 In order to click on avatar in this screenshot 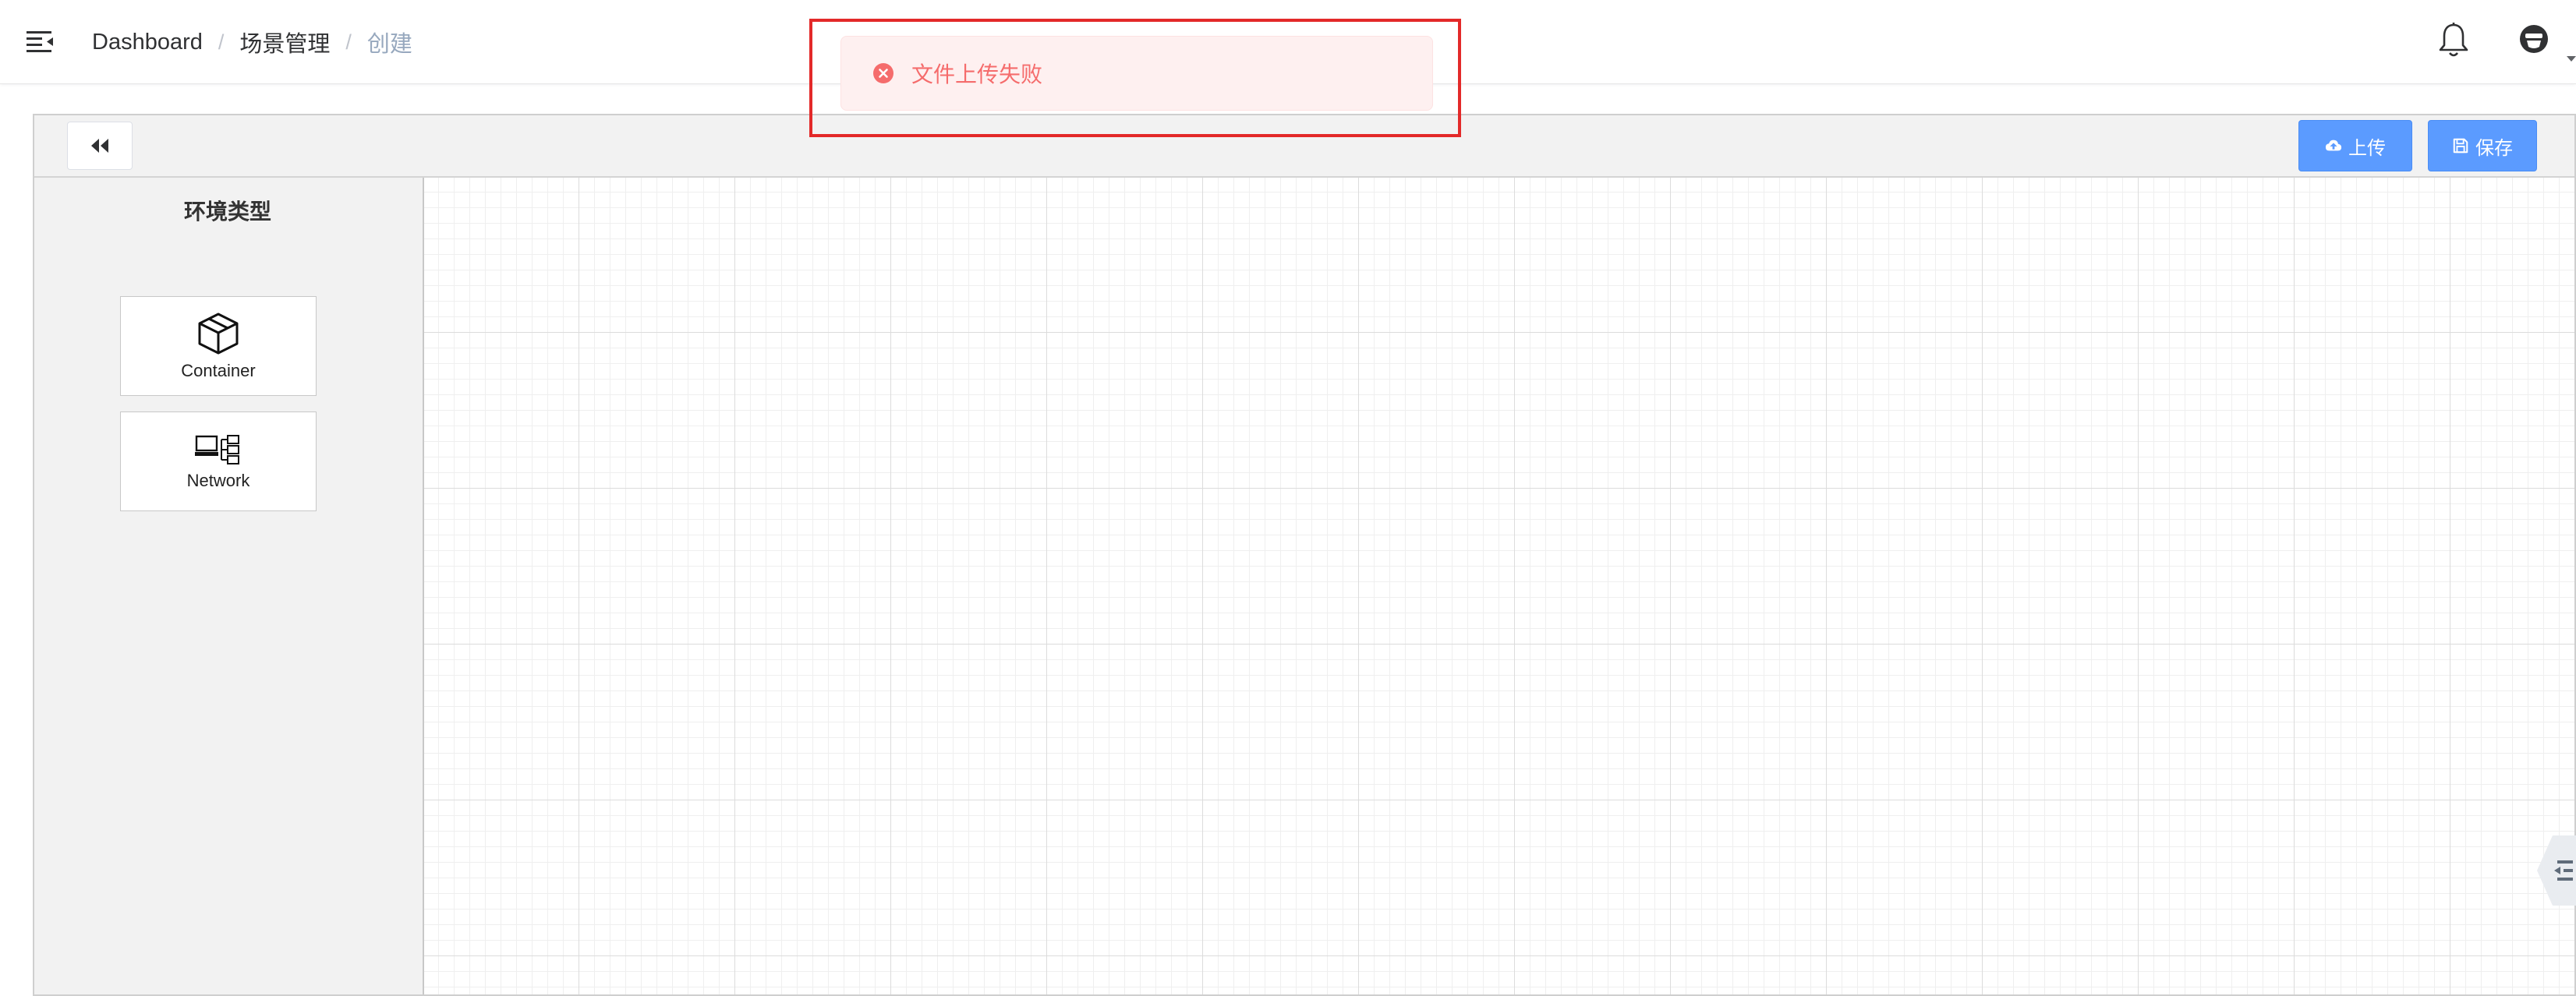, I will do `click(2533, 39)`.